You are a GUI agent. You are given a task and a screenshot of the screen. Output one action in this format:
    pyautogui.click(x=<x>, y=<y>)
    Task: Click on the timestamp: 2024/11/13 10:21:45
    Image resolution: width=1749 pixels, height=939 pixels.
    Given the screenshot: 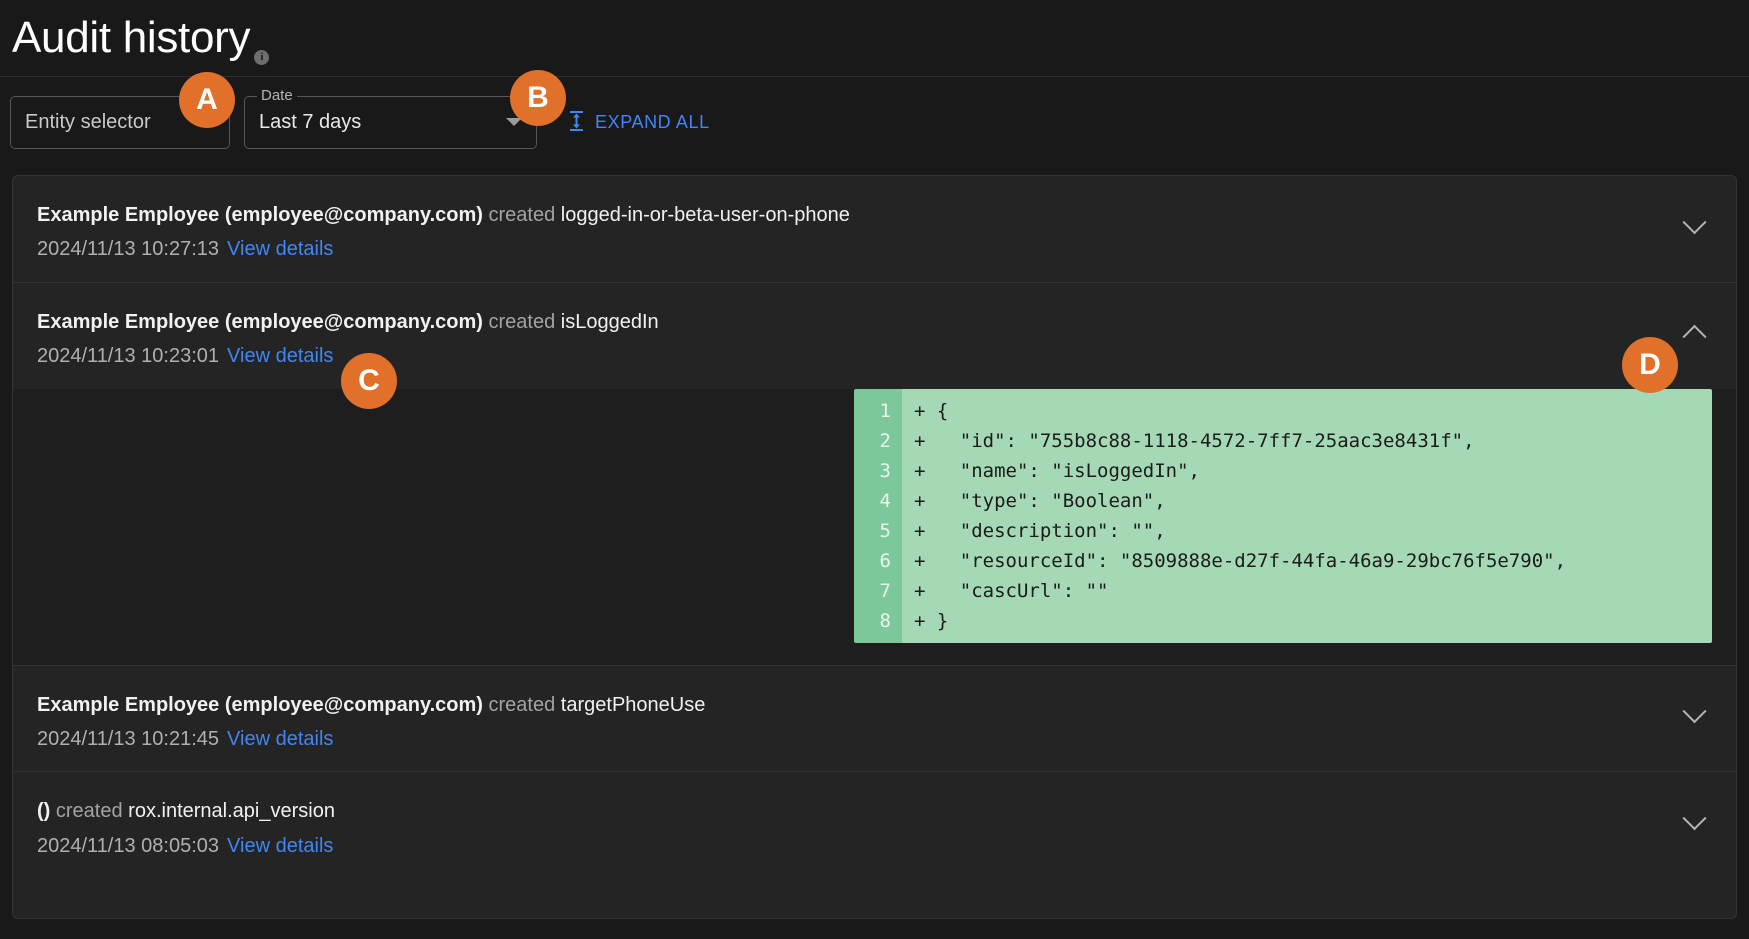 What is the action you would take?
    pyautogui.click(x=128, y=738)
    